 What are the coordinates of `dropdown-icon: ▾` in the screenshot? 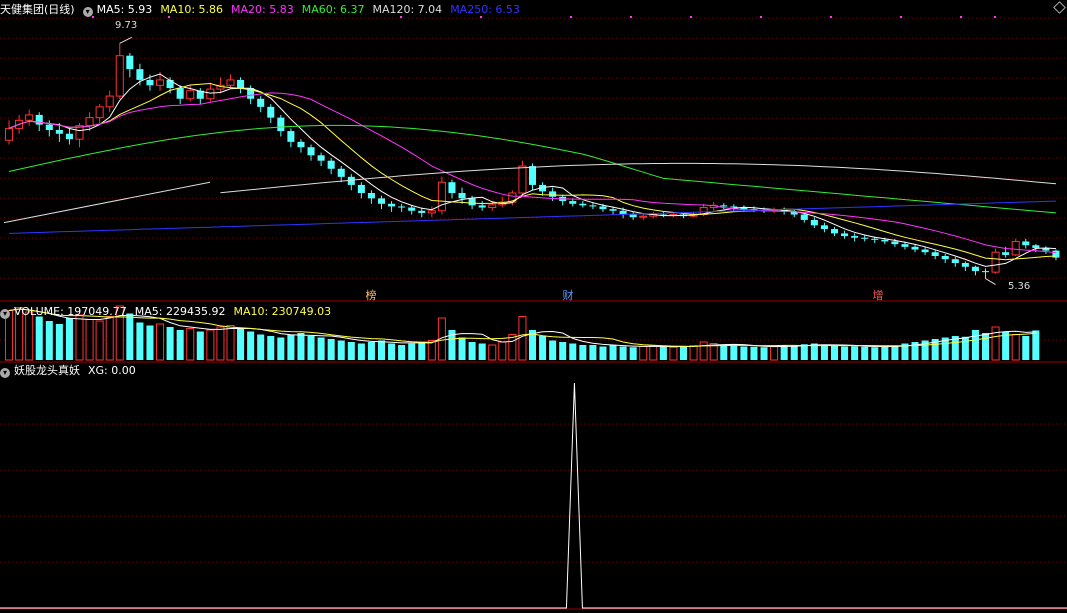 It's located at (87, 12).